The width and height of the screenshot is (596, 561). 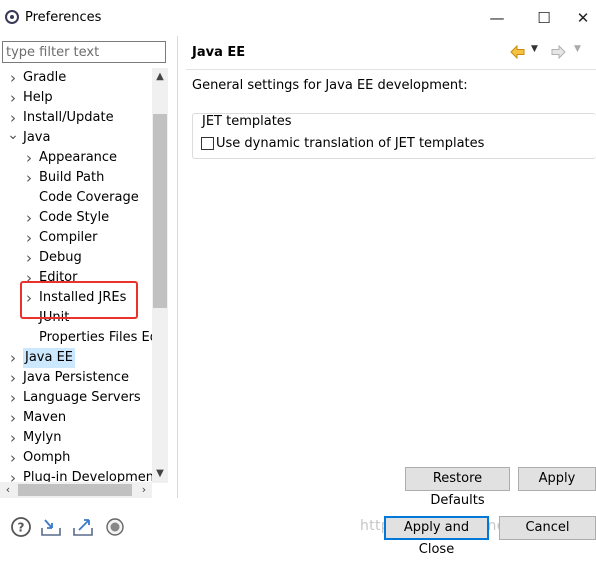 I want to click on tree-item-label: Java EE, so click(x=49, y=358).